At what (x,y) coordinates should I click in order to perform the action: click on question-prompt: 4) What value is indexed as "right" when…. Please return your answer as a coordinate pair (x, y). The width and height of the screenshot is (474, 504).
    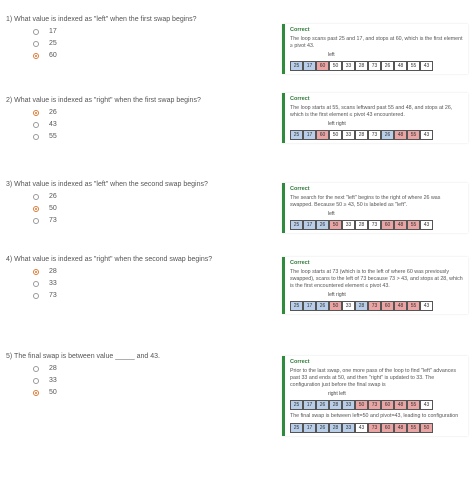
    Looking at the image, I should click on (109, 259).